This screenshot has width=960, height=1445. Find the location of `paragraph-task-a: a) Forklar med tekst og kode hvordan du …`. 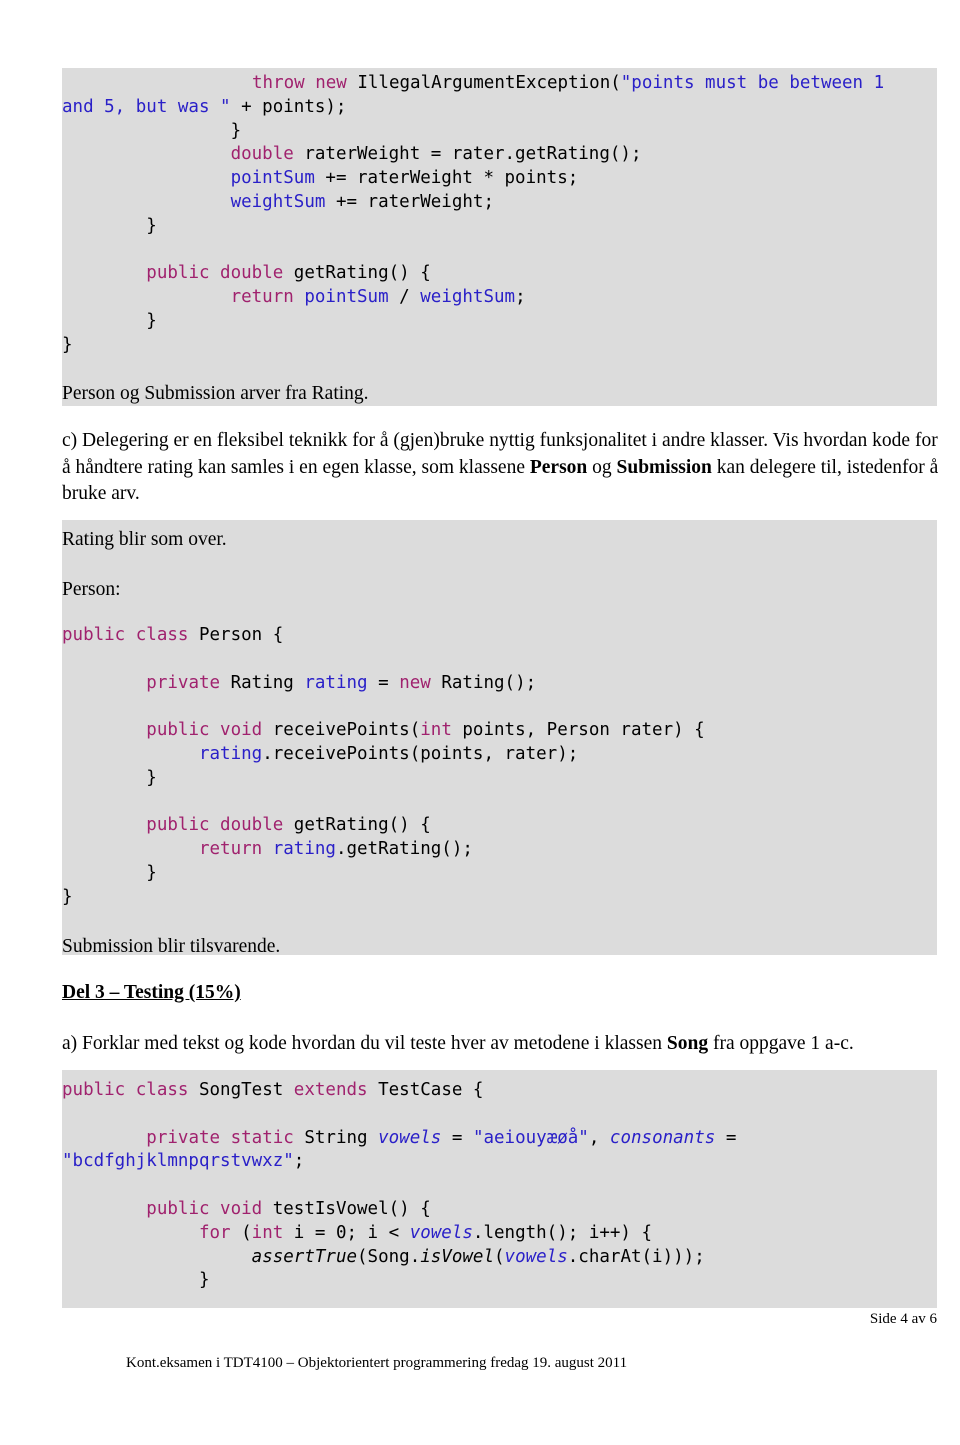

paragraph-task-a: a) Forklar med tekst og kode hvordan du … is located at coordinates (507, 1044).